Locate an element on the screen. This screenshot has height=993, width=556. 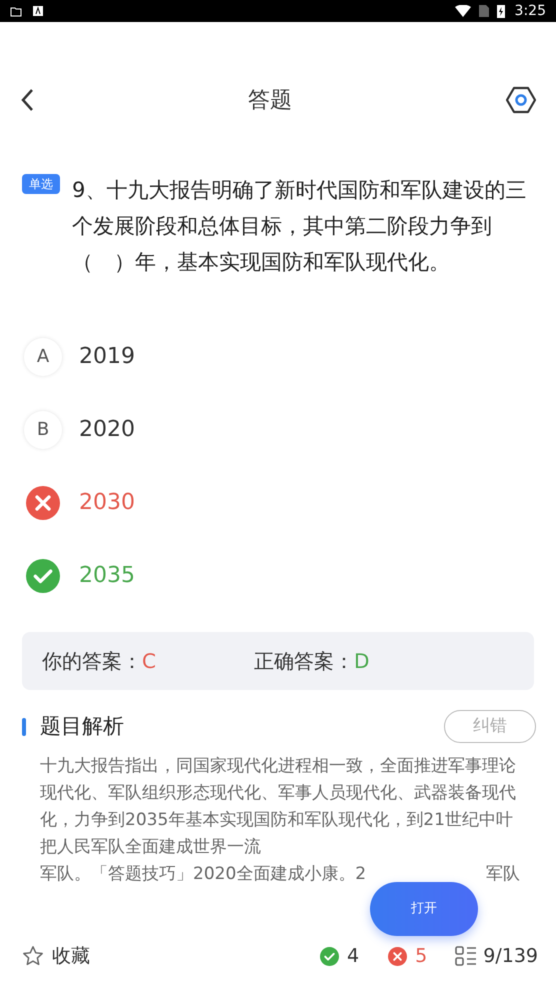
open-button: 打开 is located at coordinates (424, 909).